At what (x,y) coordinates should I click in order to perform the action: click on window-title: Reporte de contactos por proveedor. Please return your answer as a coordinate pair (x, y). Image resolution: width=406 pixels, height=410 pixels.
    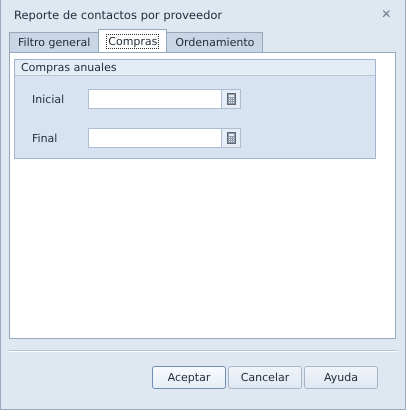
    Looking at the image, I should click on (119, 15).